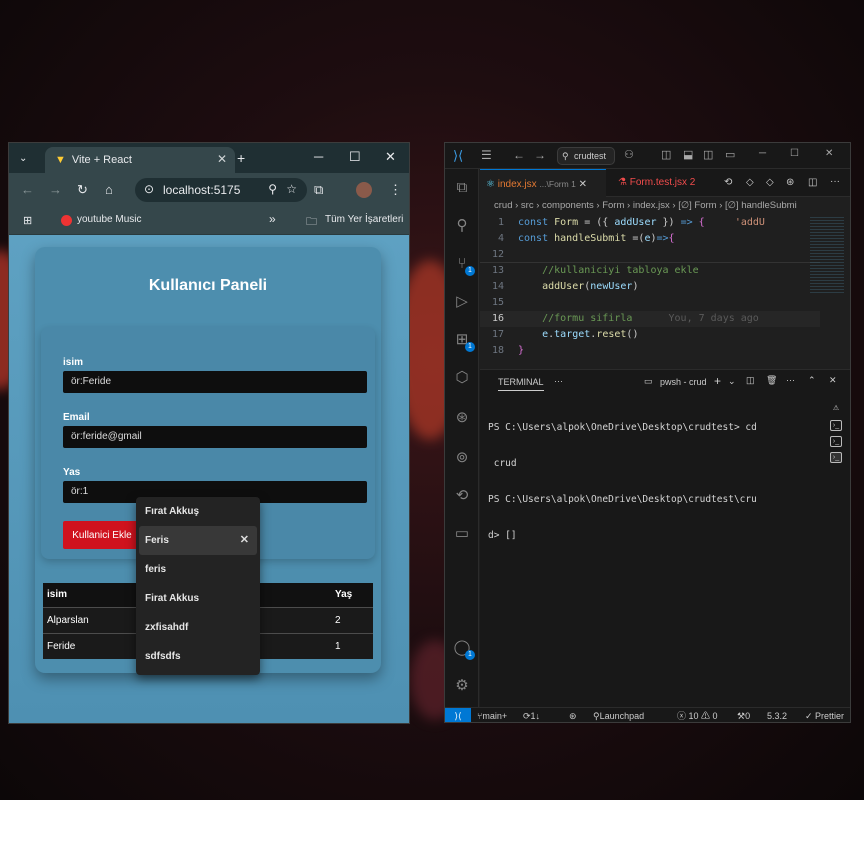 This screenshot has width=864, height=864. What do you see at coordinates (502, 463) in the screenshot?
I see `terminal-line: crud` at bounding box center [502, 463].